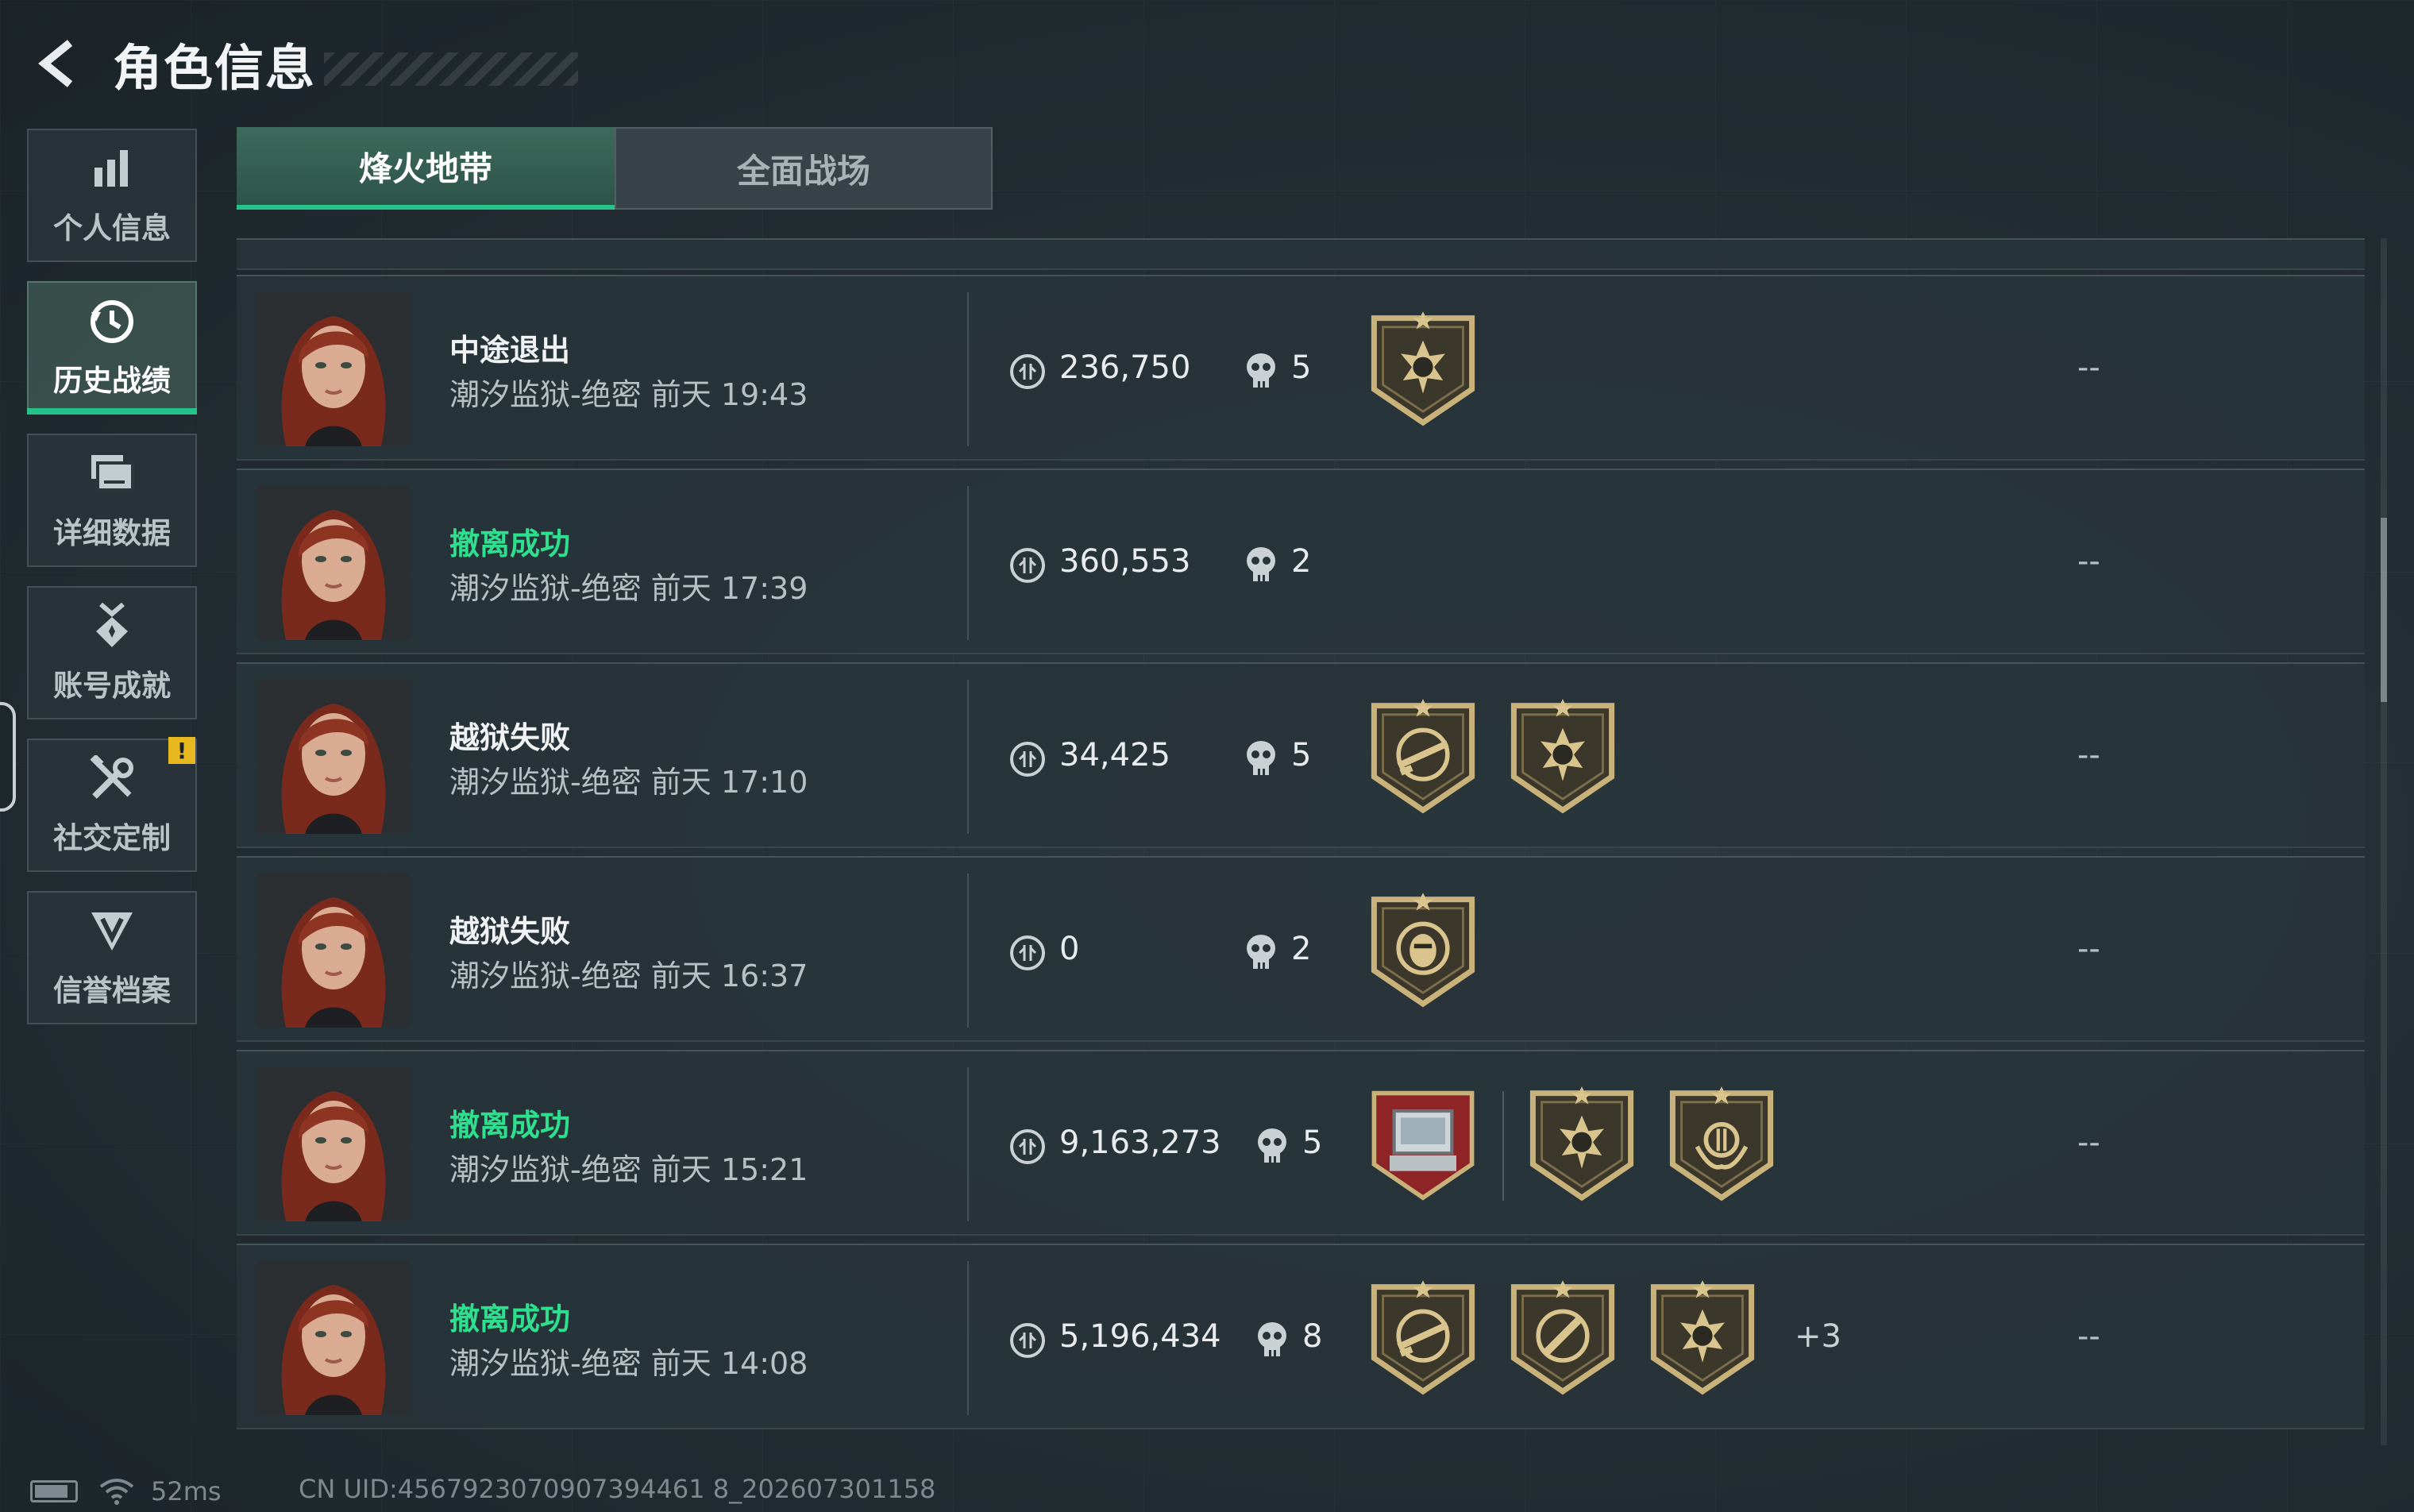 The image size is (2414, 1512). Describe the element at coordinates (1301, 1336) in the screenshot. I see `table-row: 撤离成功 潮汐监狱-绝密 前天 14:08 5,196,434 8 +3 --` at that location.